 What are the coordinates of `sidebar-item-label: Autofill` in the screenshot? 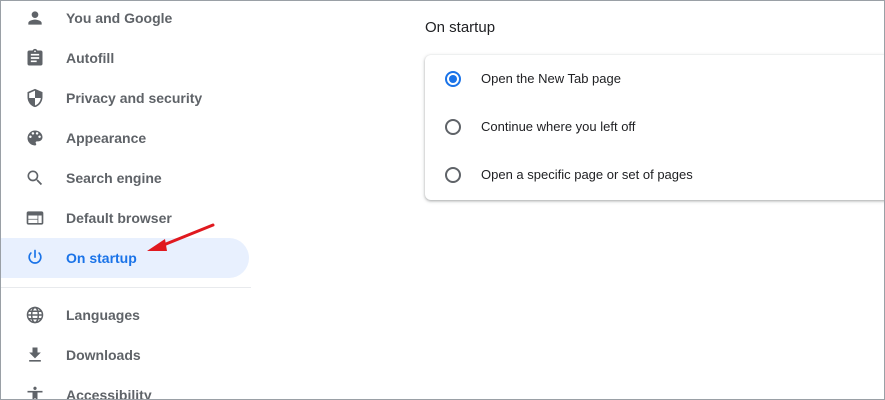 It's located at (90, 58).